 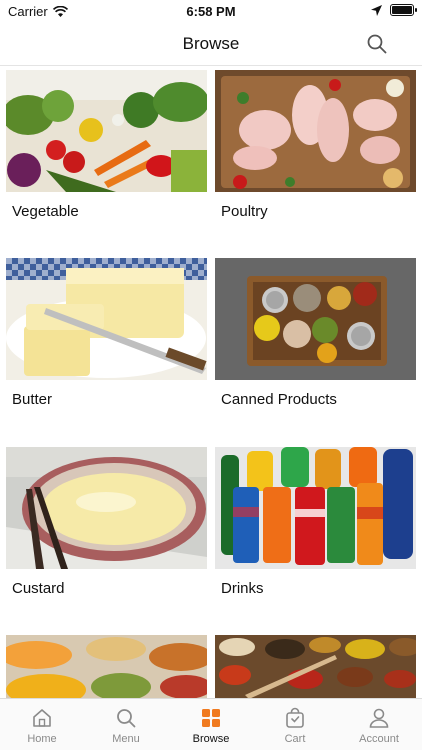 What do you see at coordinates (279, 399) in the screenshot?
I see `category-label: Canned Products` at bounding box center [279, 399].